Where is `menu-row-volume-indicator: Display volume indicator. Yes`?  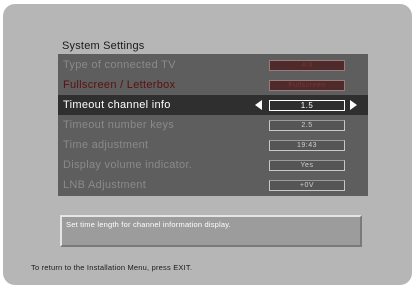 menu-row-volume-indicator: Display volume indicator. Yes is located at coordinates (213, 165).